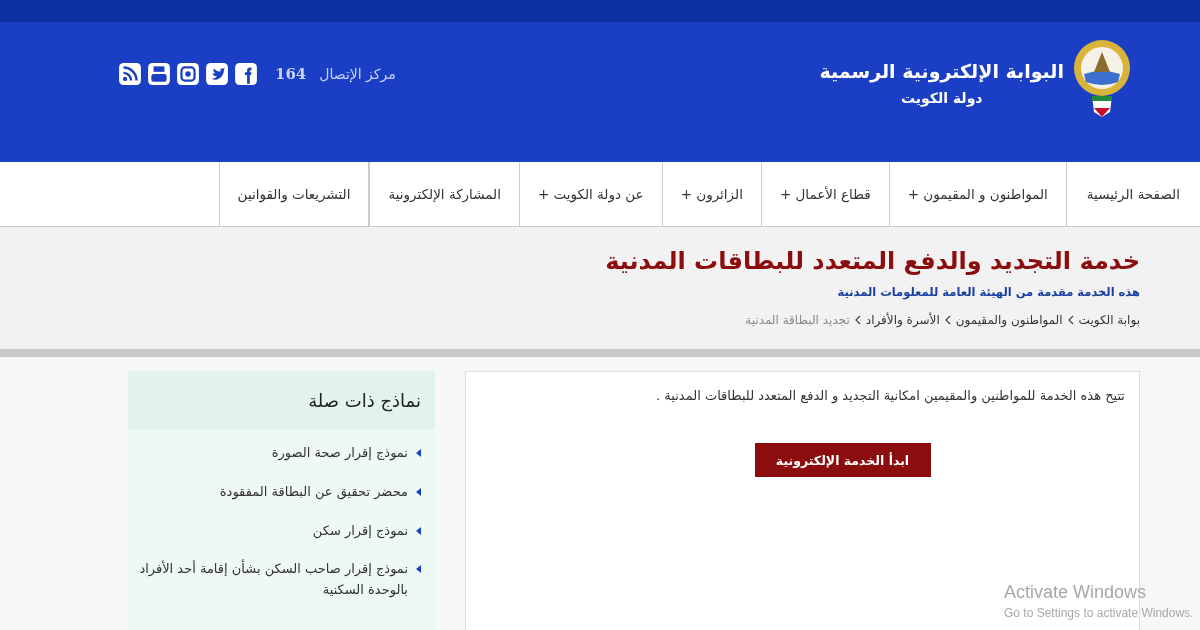 Image resolution: width=1200 pixels, height=630 pixels. Describe the element at coordinates (444, 194) in the screenshot. I see `nav-tab: المشاركة الإلكترونية` at that location.